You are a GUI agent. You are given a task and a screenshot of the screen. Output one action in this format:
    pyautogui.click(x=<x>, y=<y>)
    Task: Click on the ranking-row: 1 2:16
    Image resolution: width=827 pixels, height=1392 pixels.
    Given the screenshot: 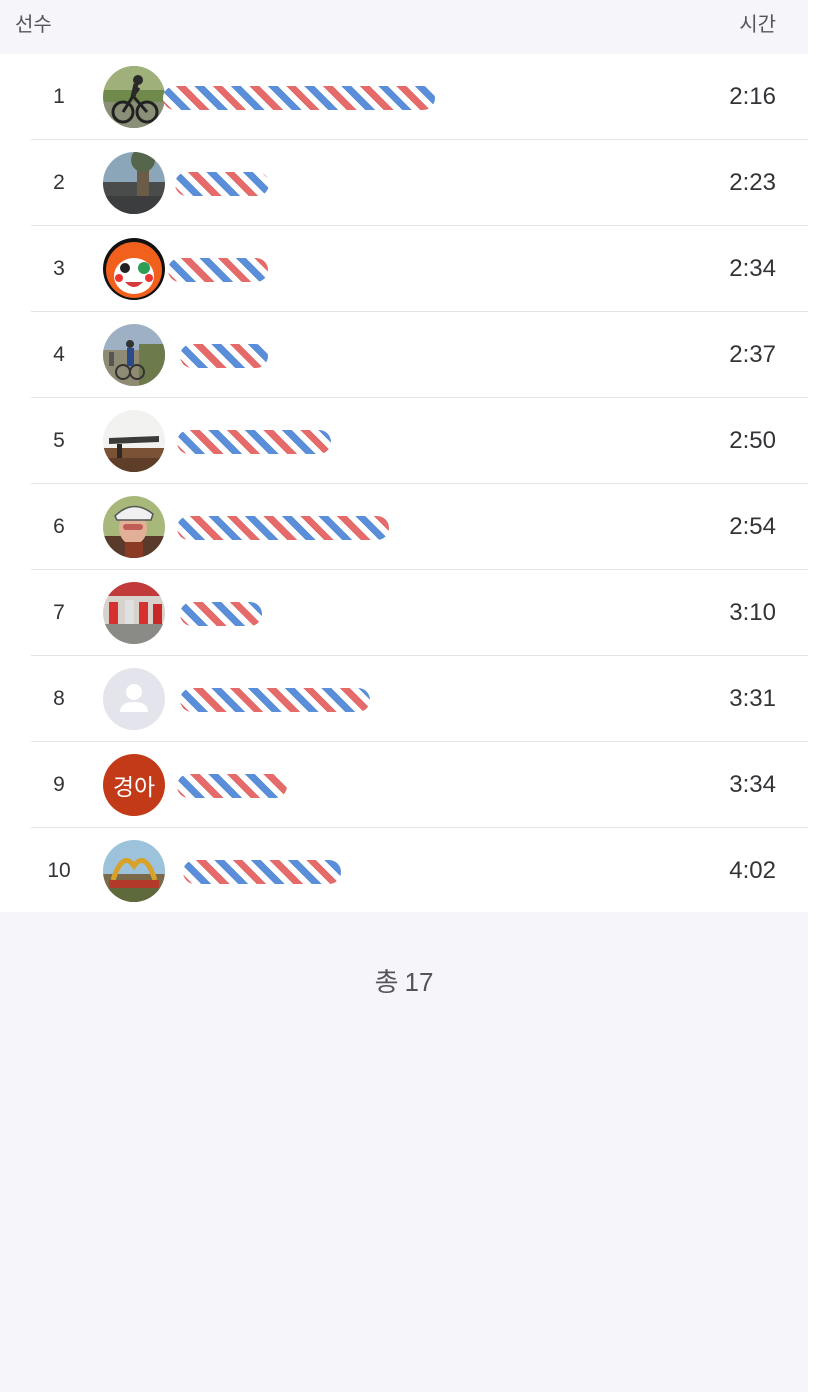 What is the action you would take?
    pyautogui.click(x=404, y=97)
    